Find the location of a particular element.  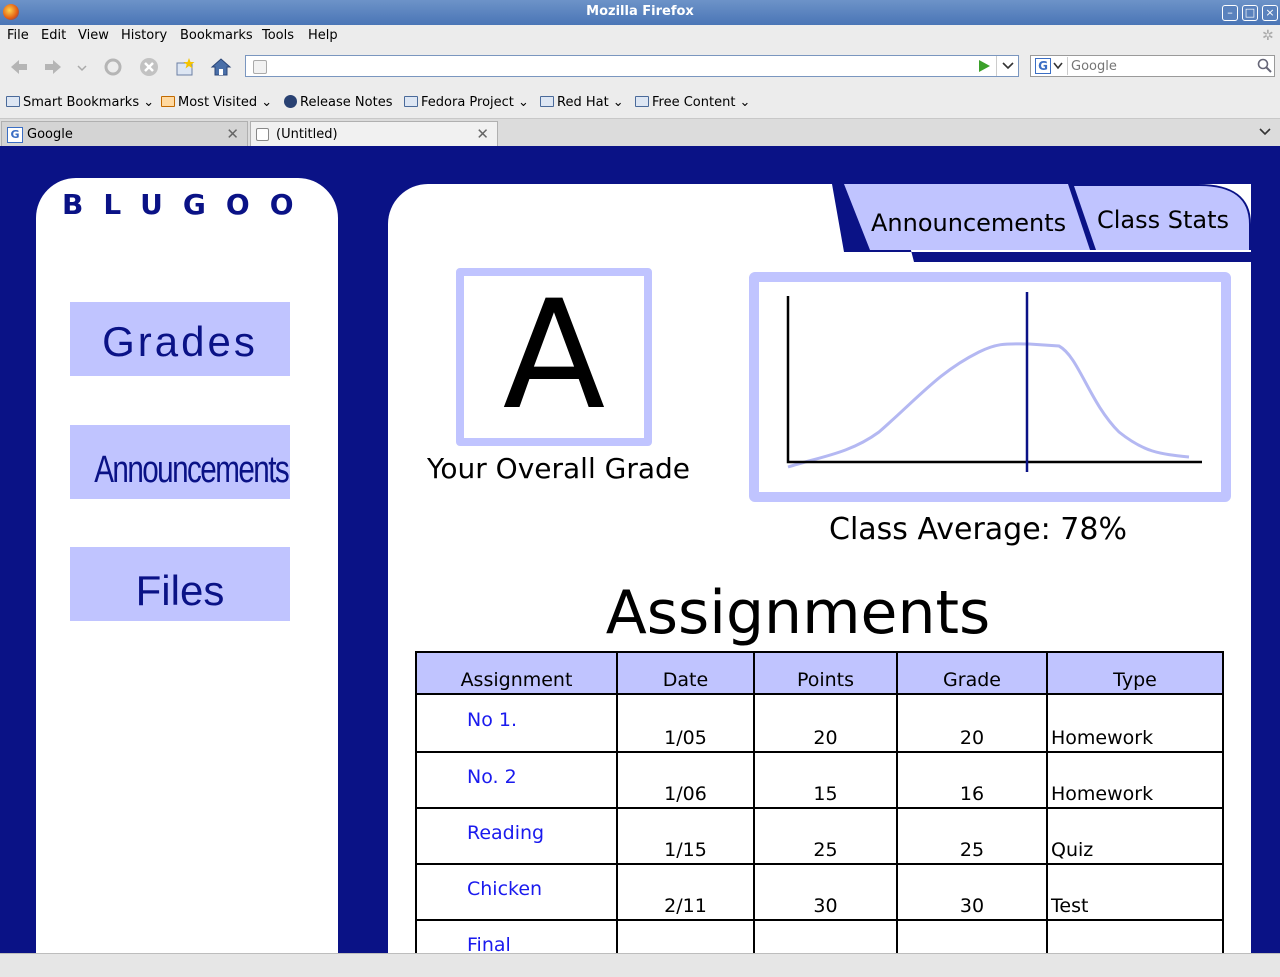

assignment-date: 2/11 is located at coordinates (685, 892).